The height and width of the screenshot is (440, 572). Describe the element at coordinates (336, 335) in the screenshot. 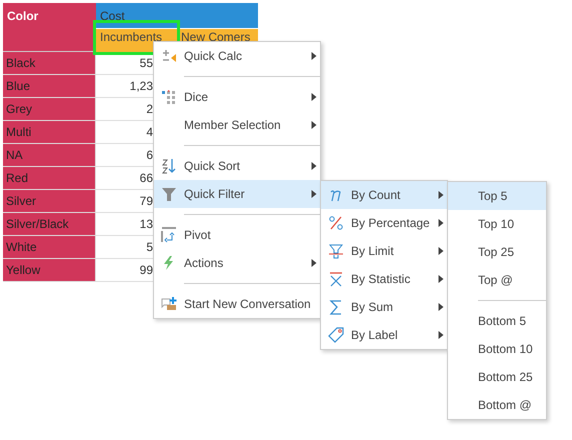

I see `tag-icon` at that location.